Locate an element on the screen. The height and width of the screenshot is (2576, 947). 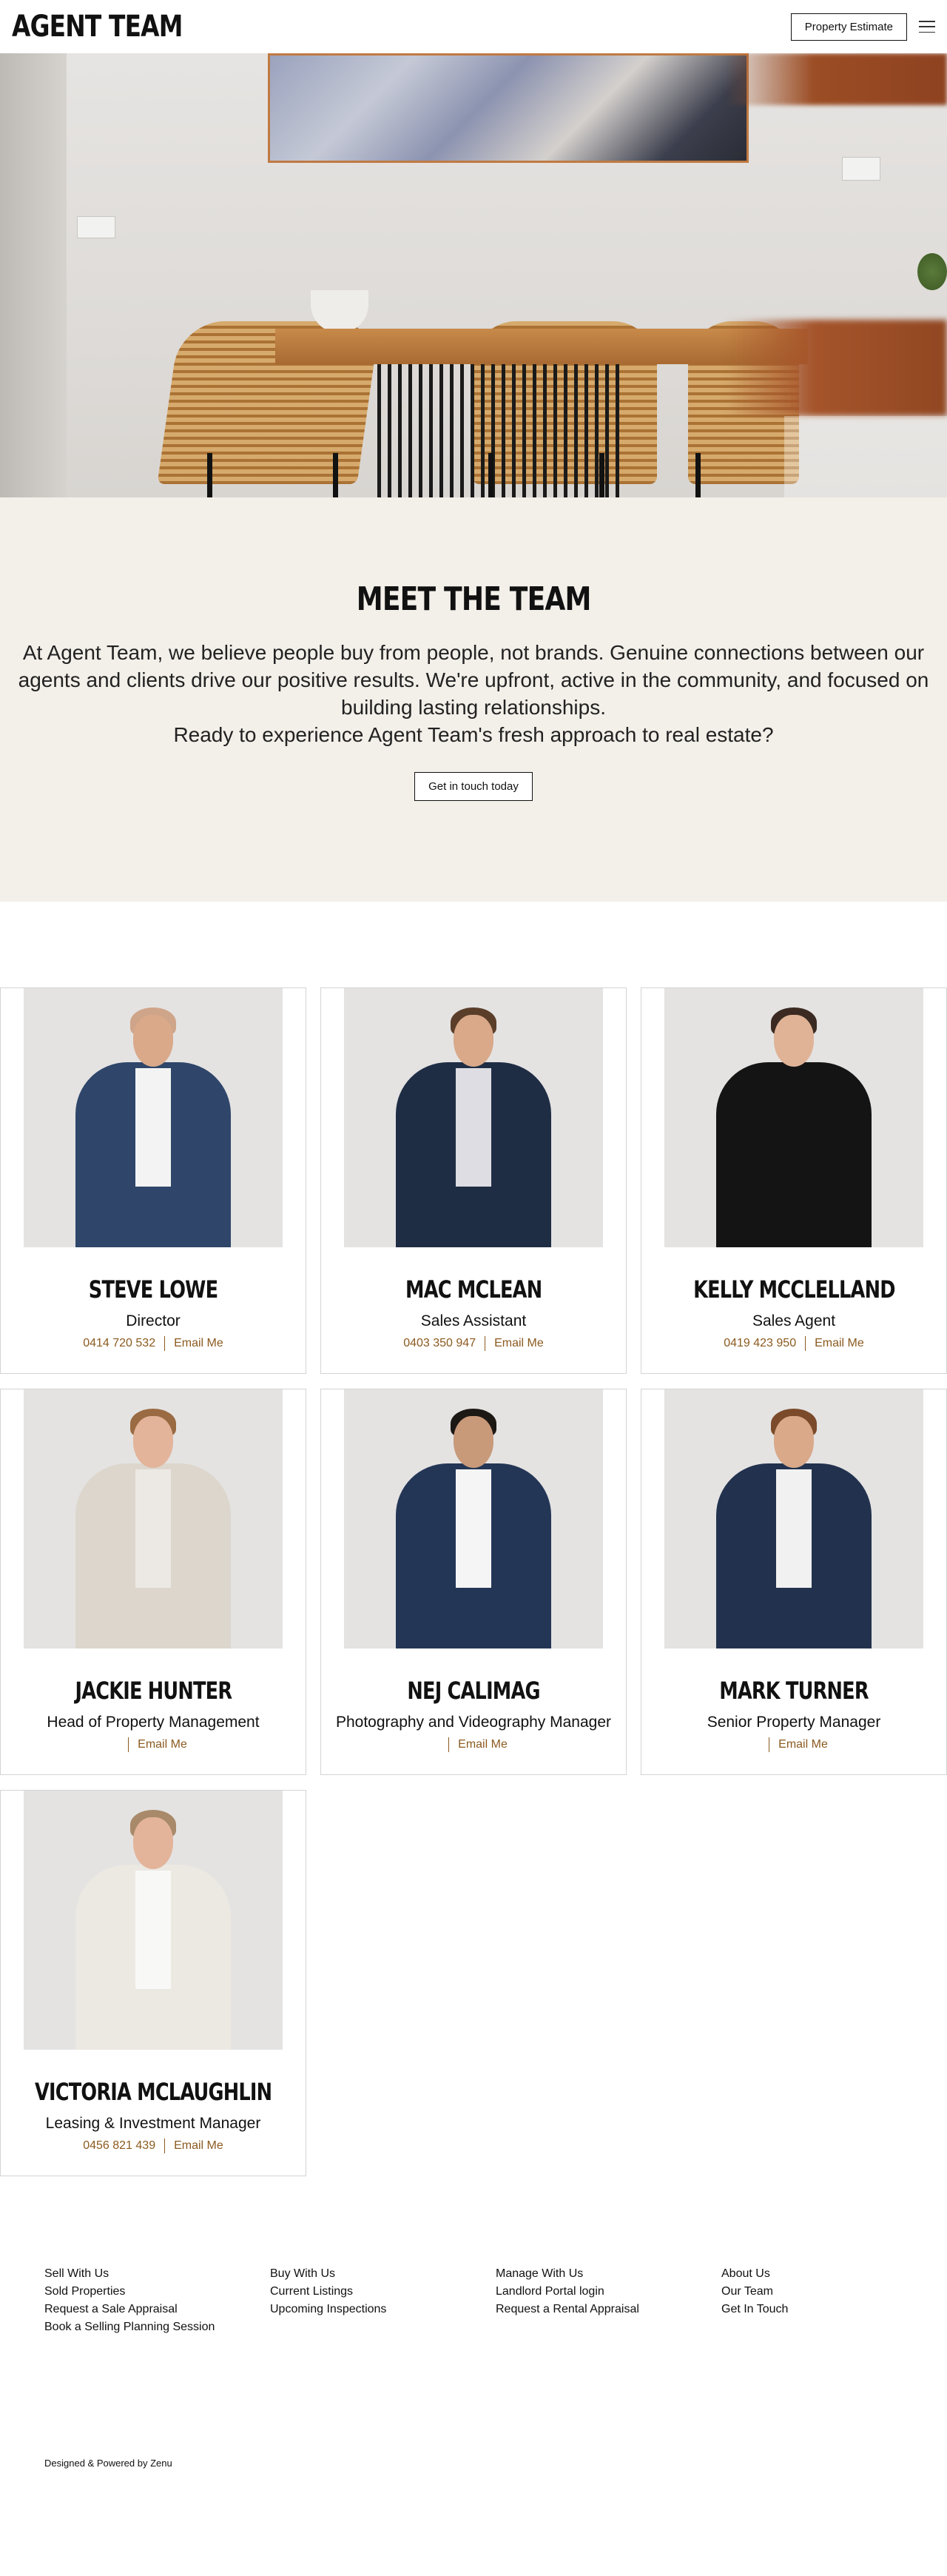
footer-link: Our Team is located at coordinates (834, 2292).